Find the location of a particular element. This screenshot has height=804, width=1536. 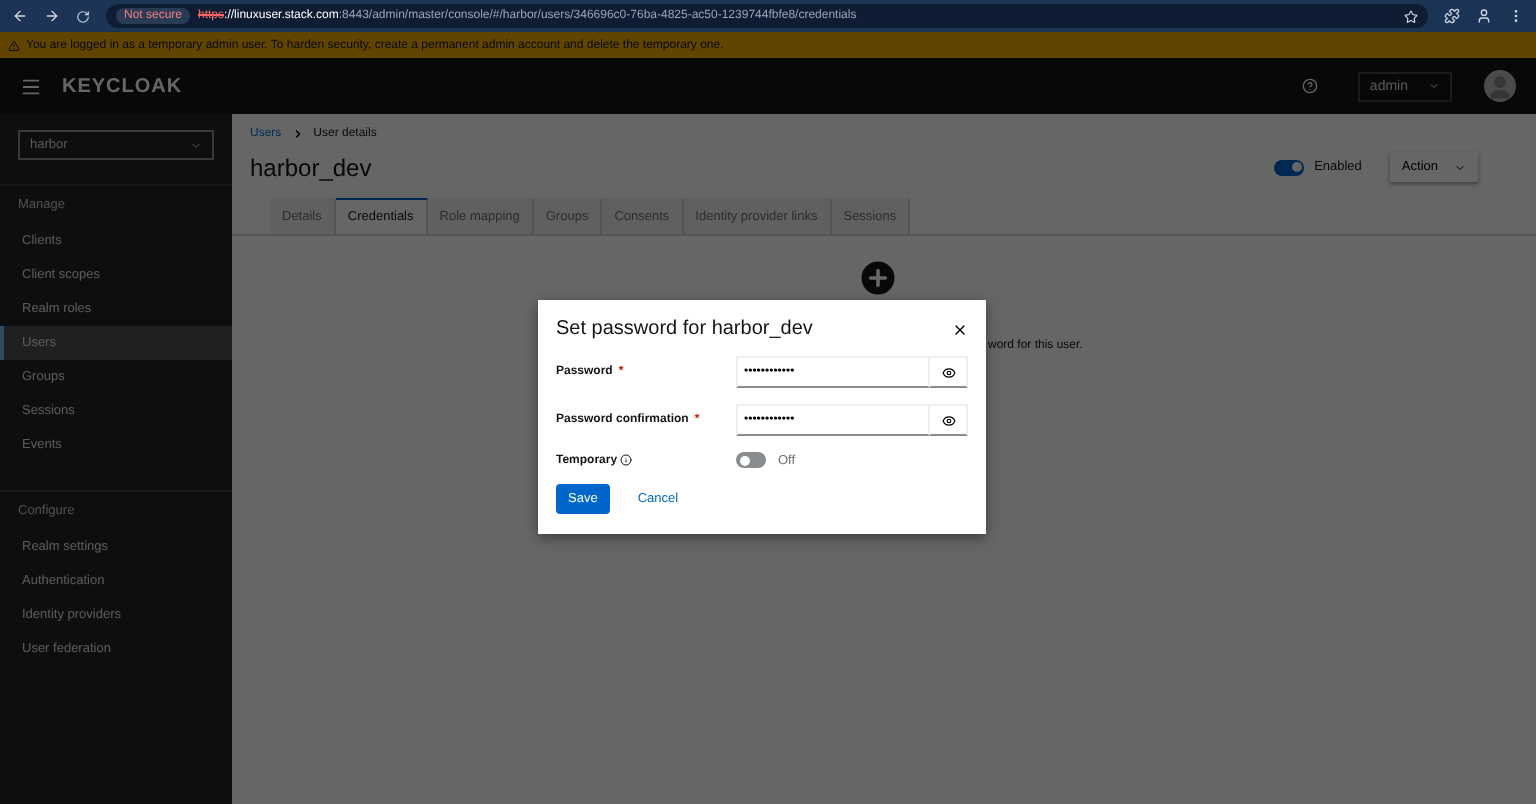

chevron-icon is located at coordinates (297, 134).